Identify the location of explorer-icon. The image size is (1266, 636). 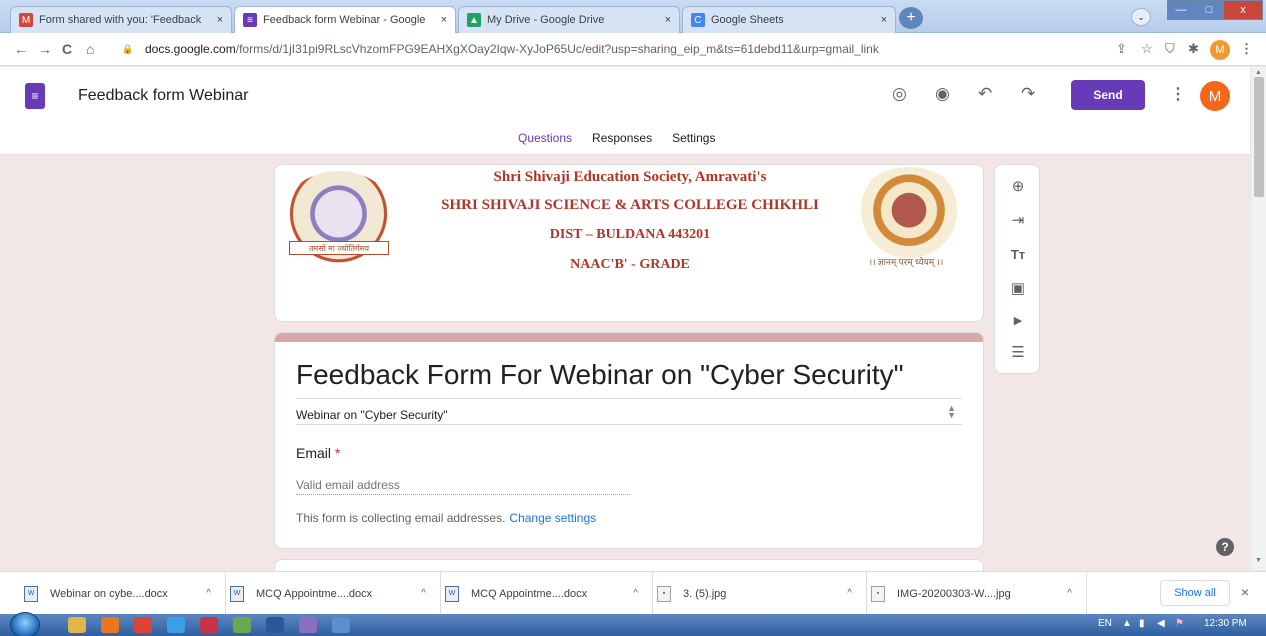
(77, 625).